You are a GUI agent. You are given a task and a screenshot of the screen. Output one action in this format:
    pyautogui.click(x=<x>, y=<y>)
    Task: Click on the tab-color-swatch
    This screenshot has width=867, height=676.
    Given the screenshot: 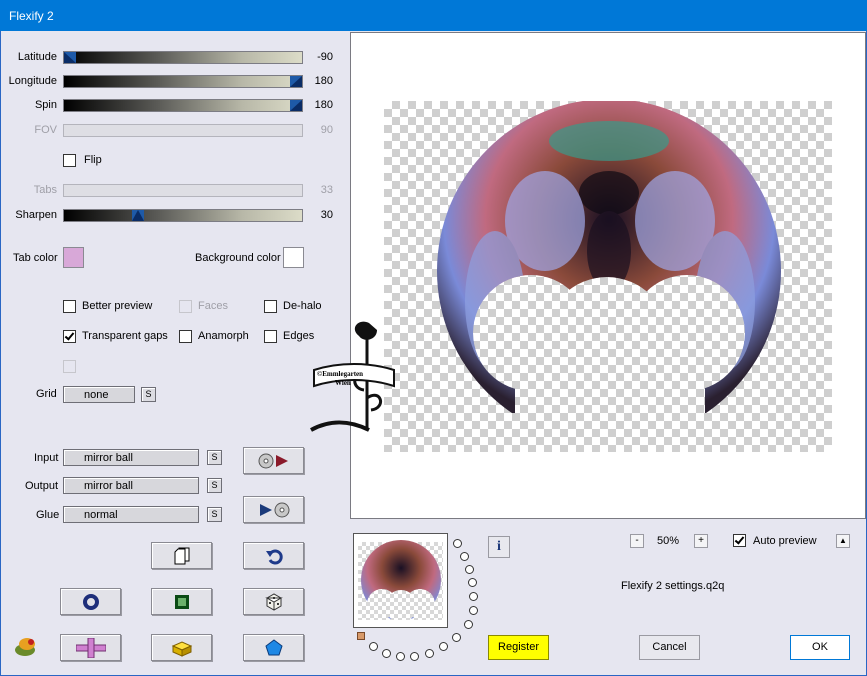 What is the action you would take?
    pyautogui.click(x=73, y=257)
    